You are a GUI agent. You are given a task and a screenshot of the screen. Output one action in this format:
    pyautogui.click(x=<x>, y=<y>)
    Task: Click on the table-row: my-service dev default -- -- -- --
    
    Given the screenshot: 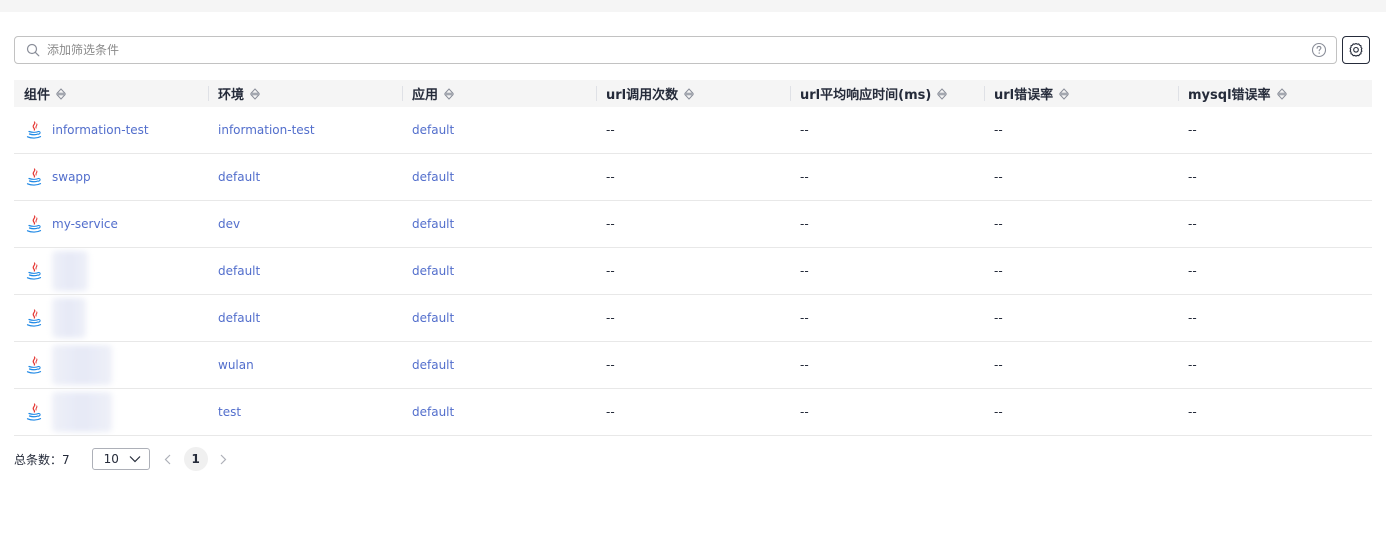 What is the action you would take?
    pyautogui.click(x=693, y=224)
    